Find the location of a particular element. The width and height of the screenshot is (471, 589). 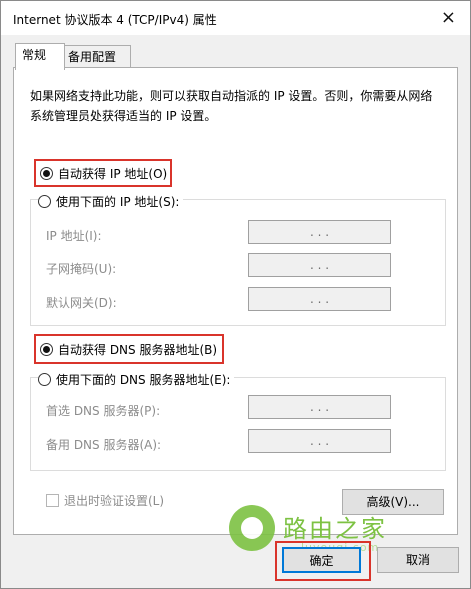

default-gateway-input: . . . is located at coordinates (319, 299).